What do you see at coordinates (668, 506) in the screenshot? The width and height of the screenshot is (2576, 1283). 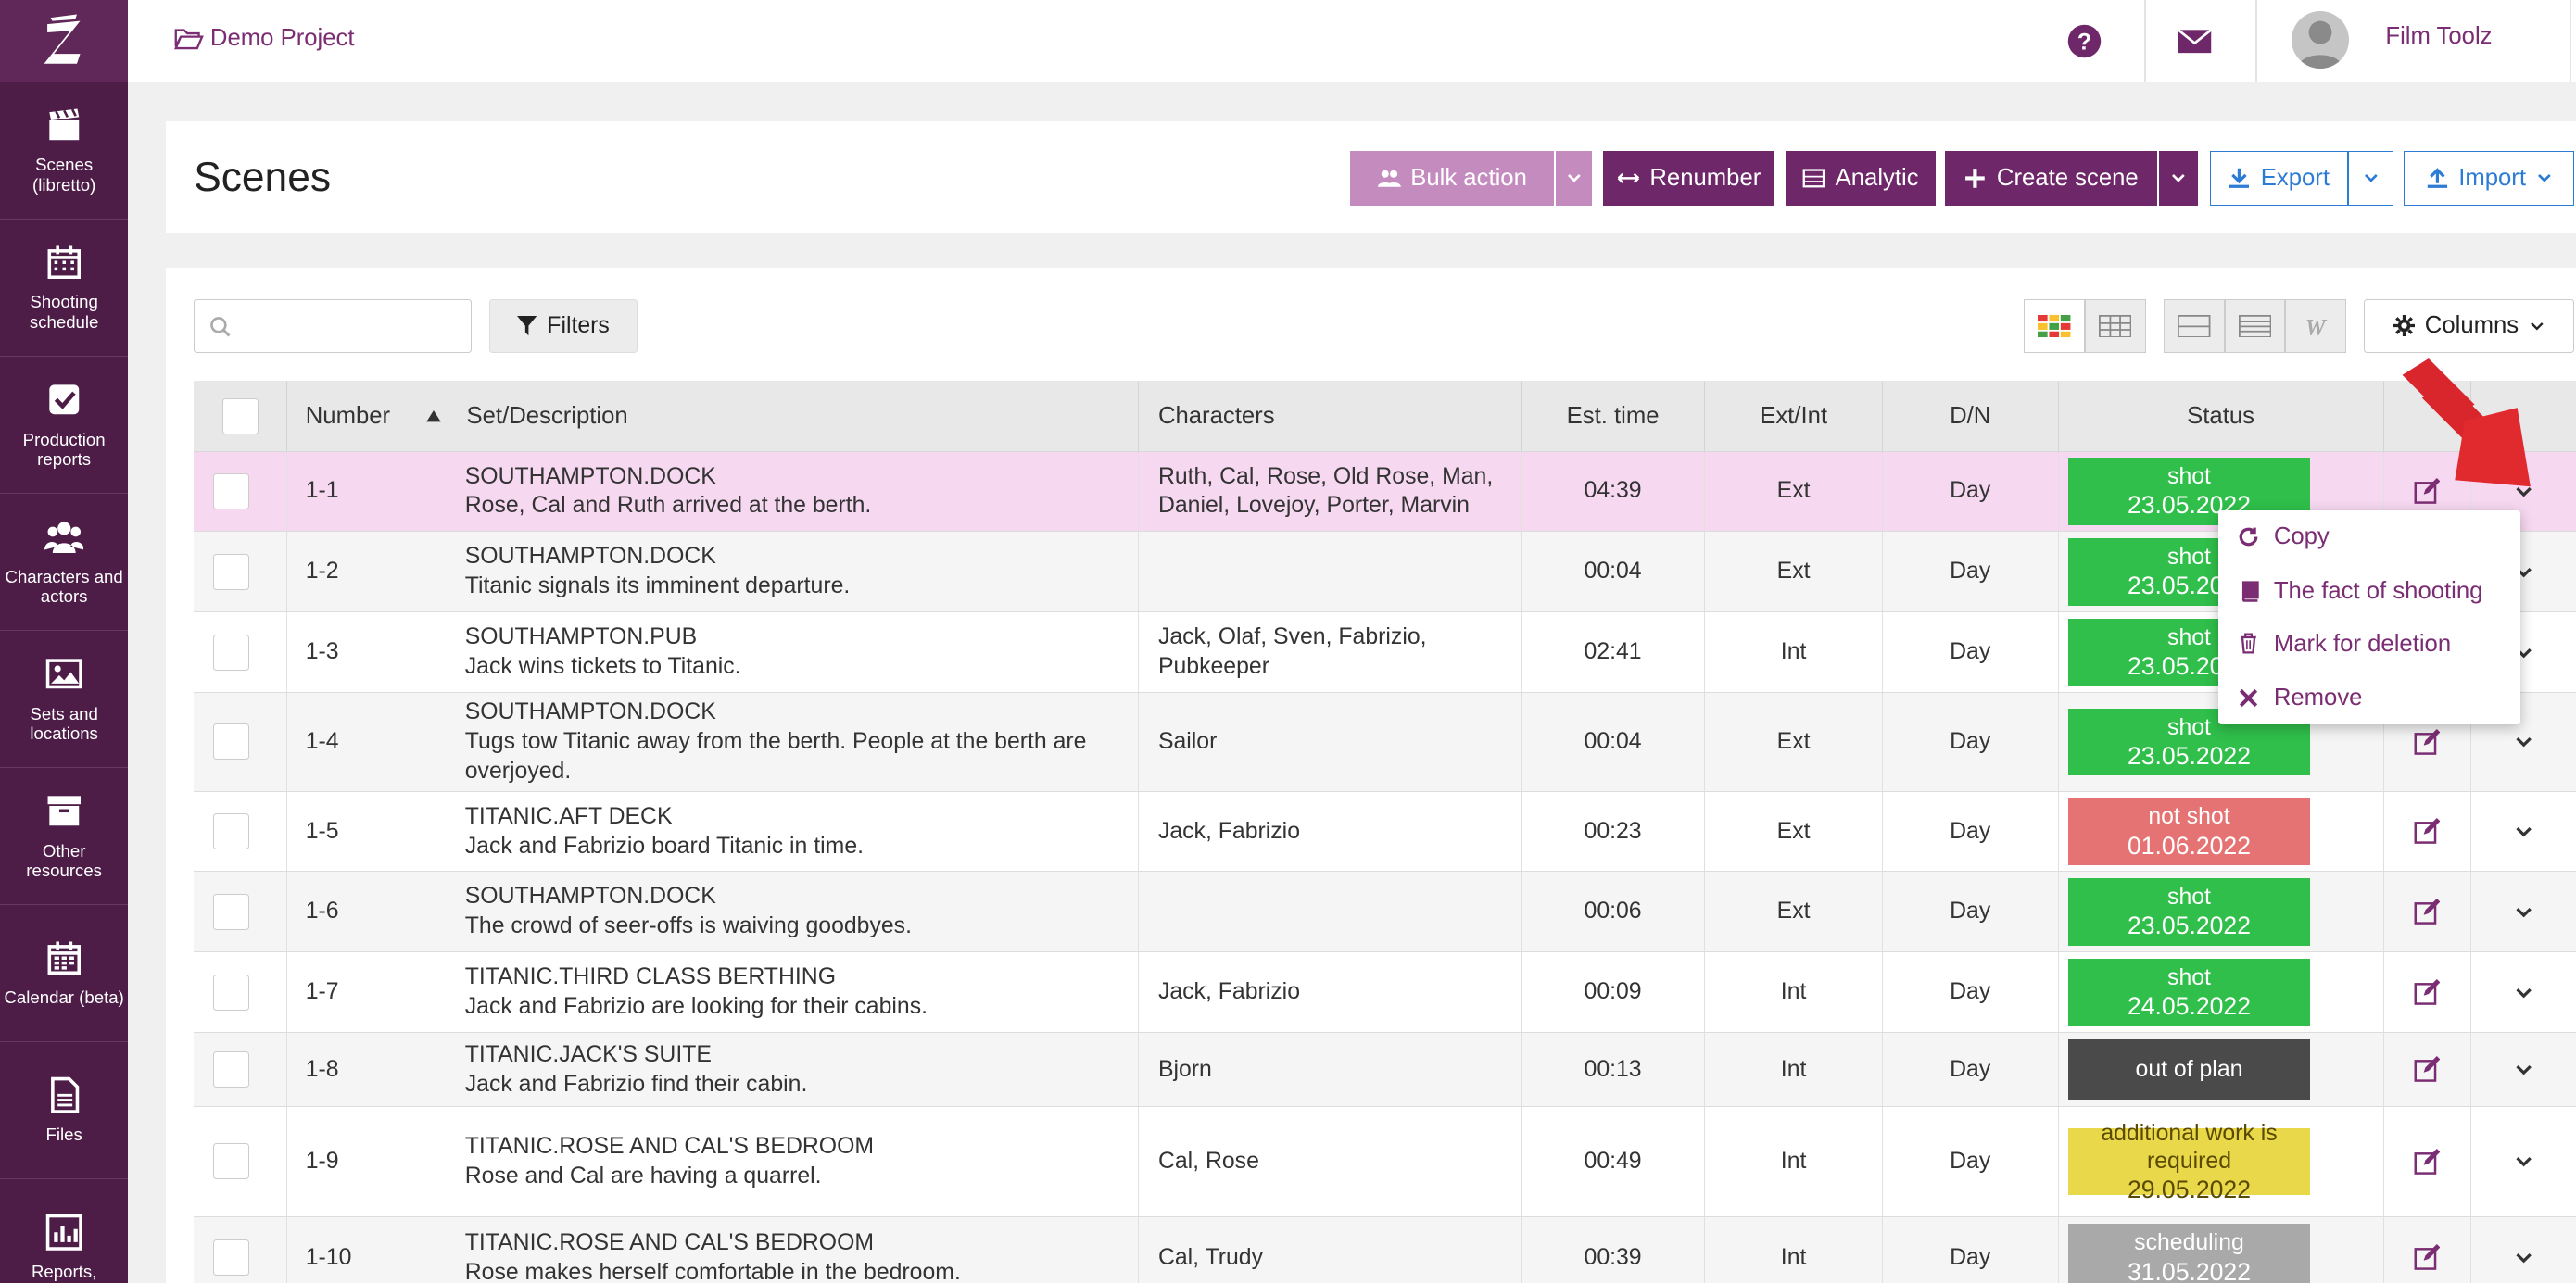 I see `scene-description: Rose, Cal and Ruth arrived at the berth.` at bounding box center [668, 506].